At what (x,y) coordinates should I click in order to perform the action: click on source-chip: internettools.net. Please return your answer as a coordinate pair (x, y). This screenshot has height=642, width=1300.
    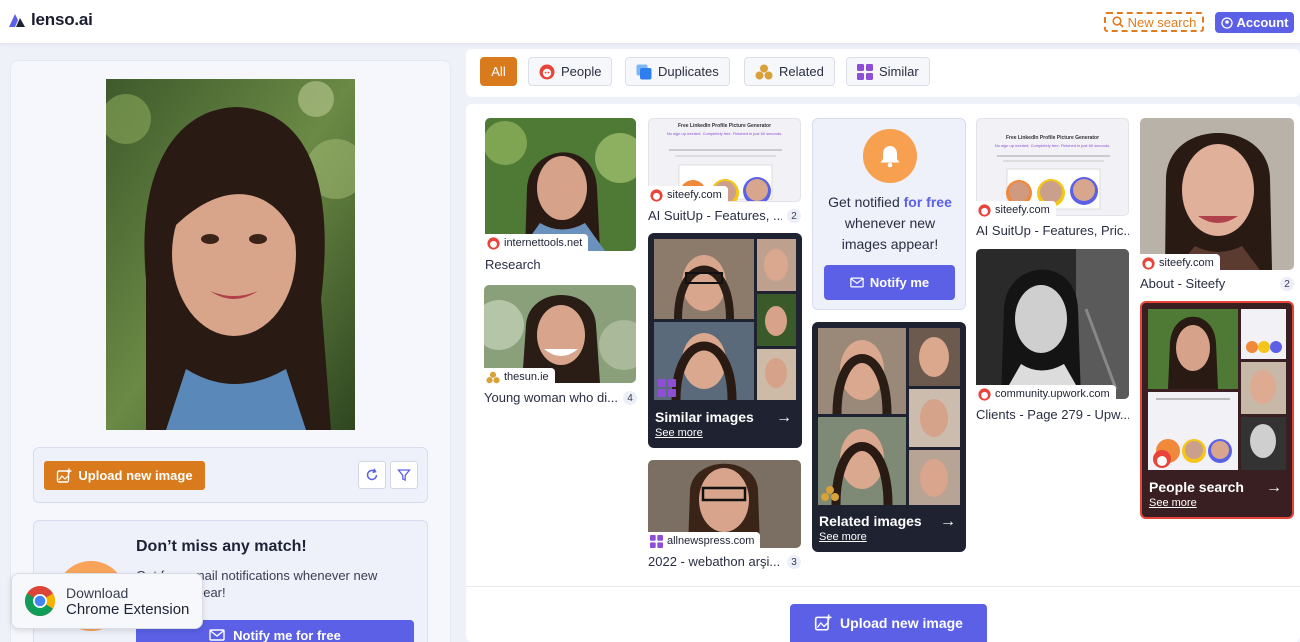
    Looking at the image, I should click on (537, 243).